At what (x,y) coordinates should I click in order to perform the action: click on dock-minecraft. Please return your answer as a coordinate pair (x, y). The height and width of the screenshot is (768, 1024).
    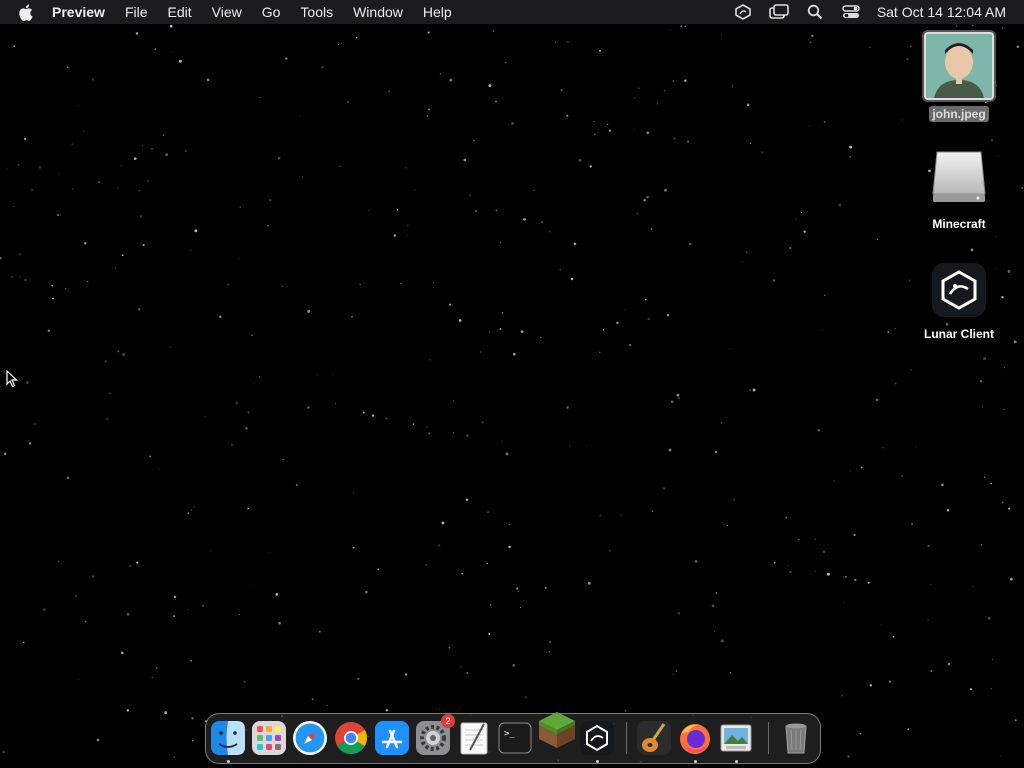
    Looking at the image, I should click on (557, 730).